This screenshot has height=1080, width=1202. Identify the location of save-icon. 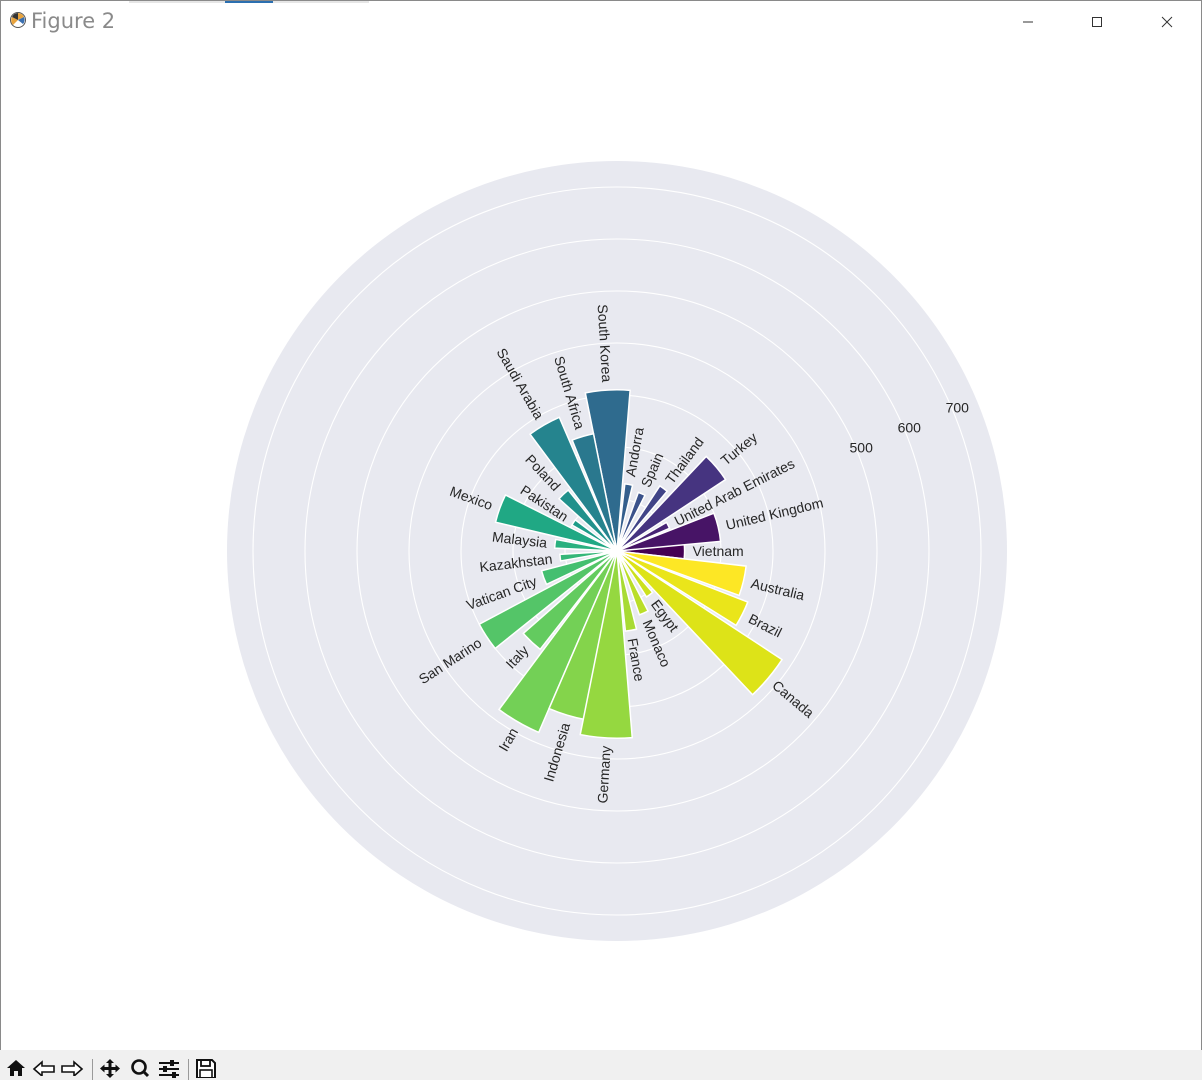
(206, 1068).